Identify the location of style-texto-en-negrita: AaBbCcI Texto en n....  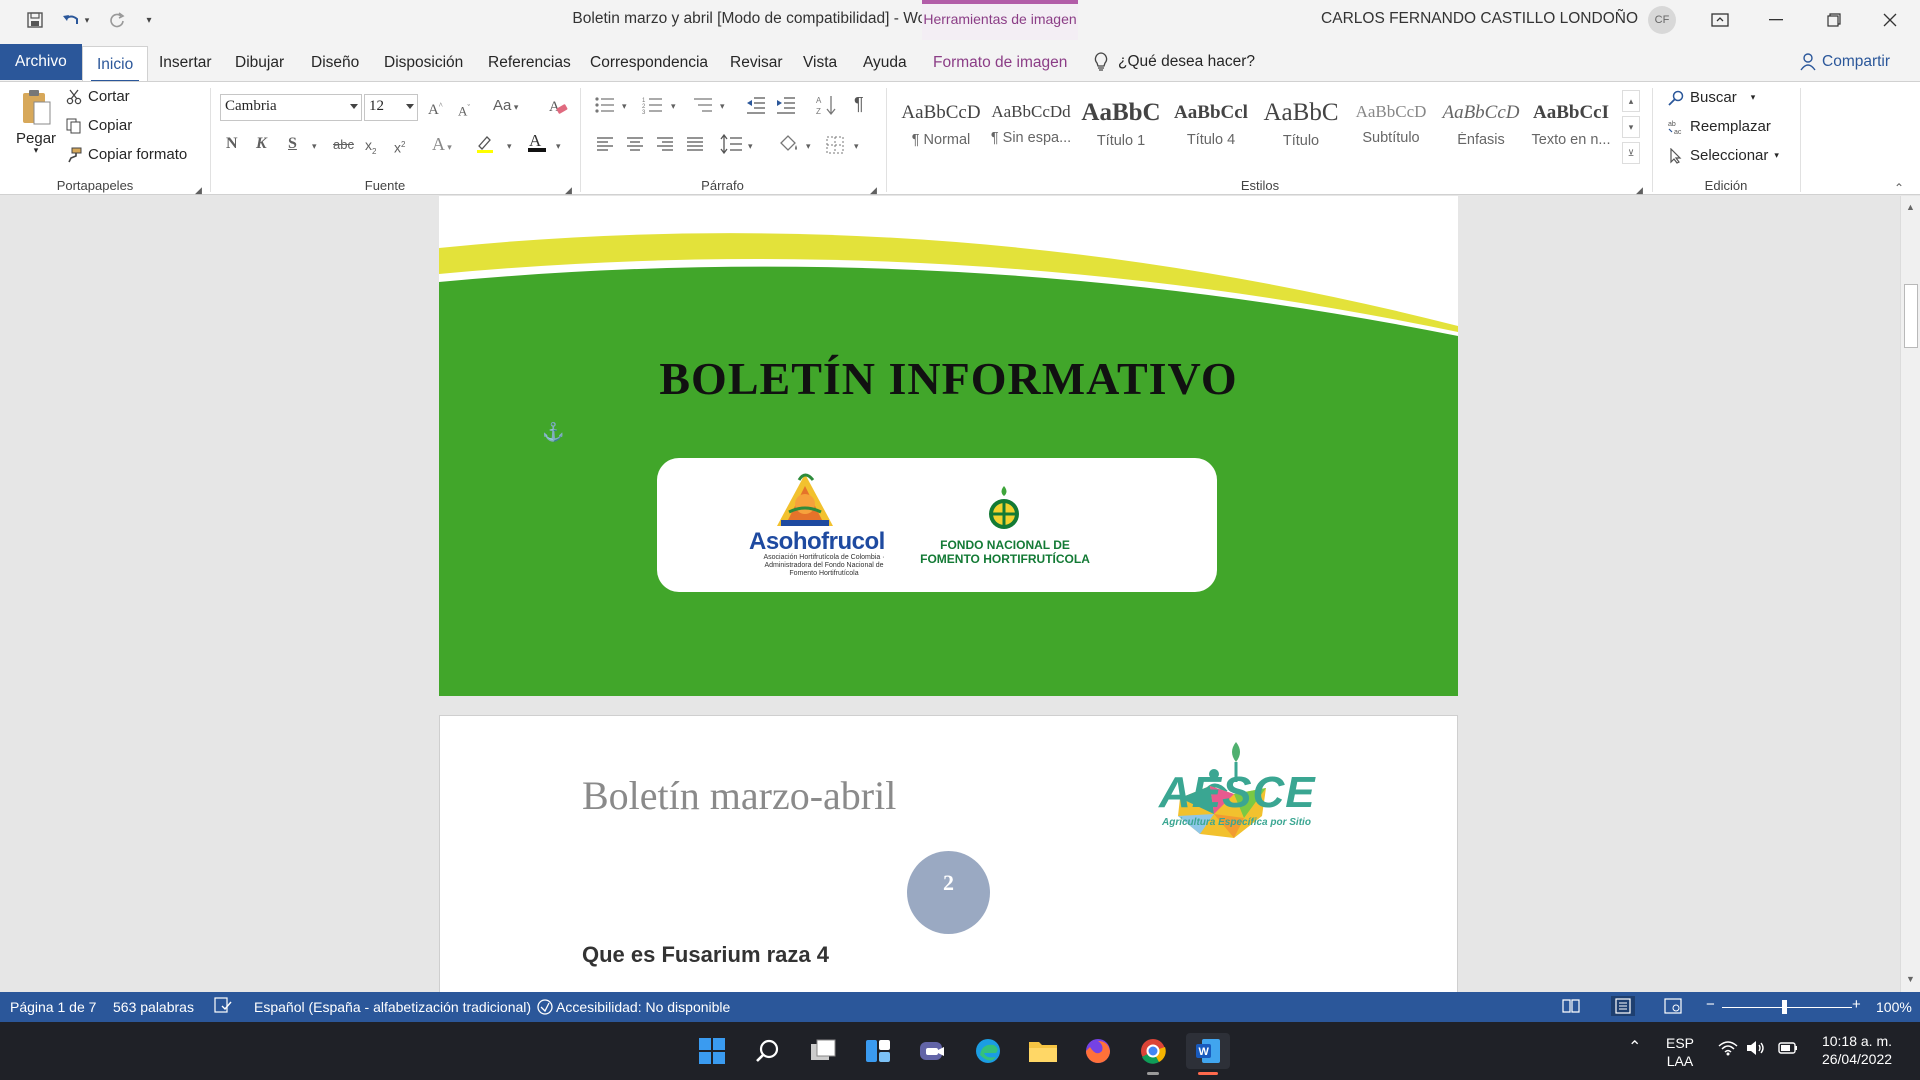
(1571, 128).